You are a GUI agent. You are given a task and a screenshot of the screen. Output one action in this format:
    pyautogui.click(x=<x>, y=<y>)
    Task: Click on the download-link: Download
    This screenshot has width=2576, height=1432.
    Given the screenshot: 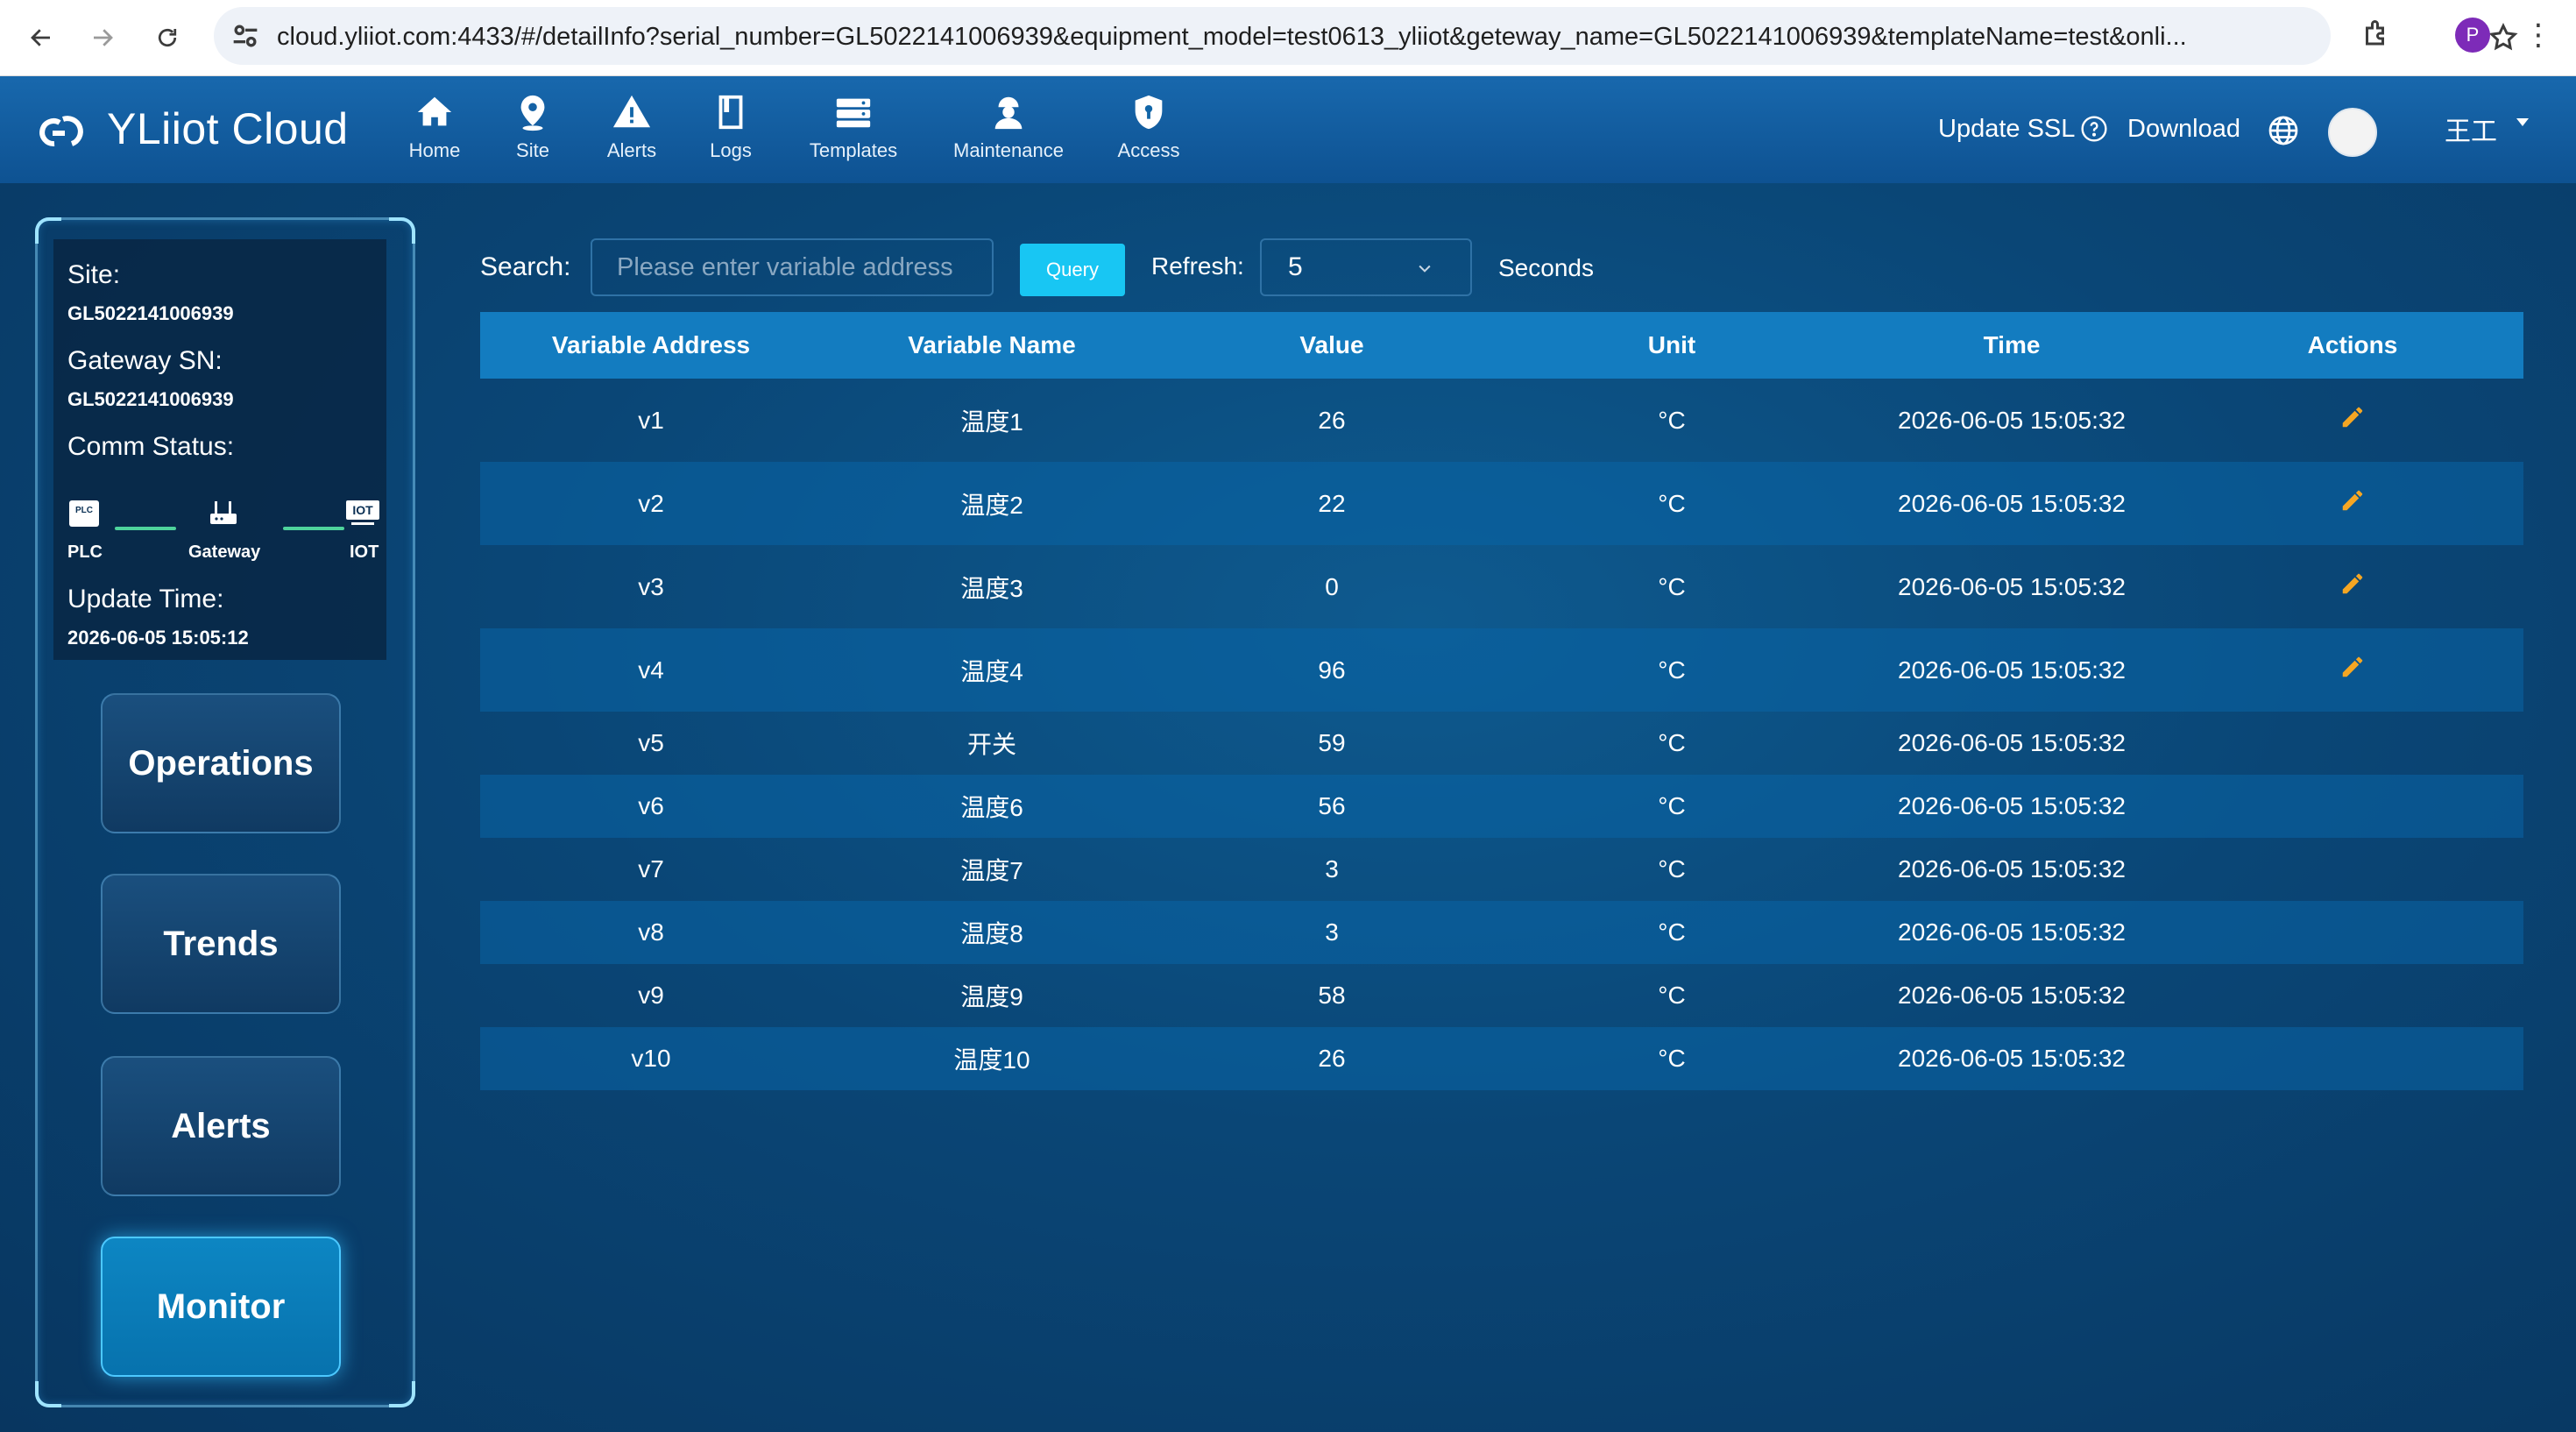 What is the action you would take?
    pyautogui.click(x=2183, y=129)
    